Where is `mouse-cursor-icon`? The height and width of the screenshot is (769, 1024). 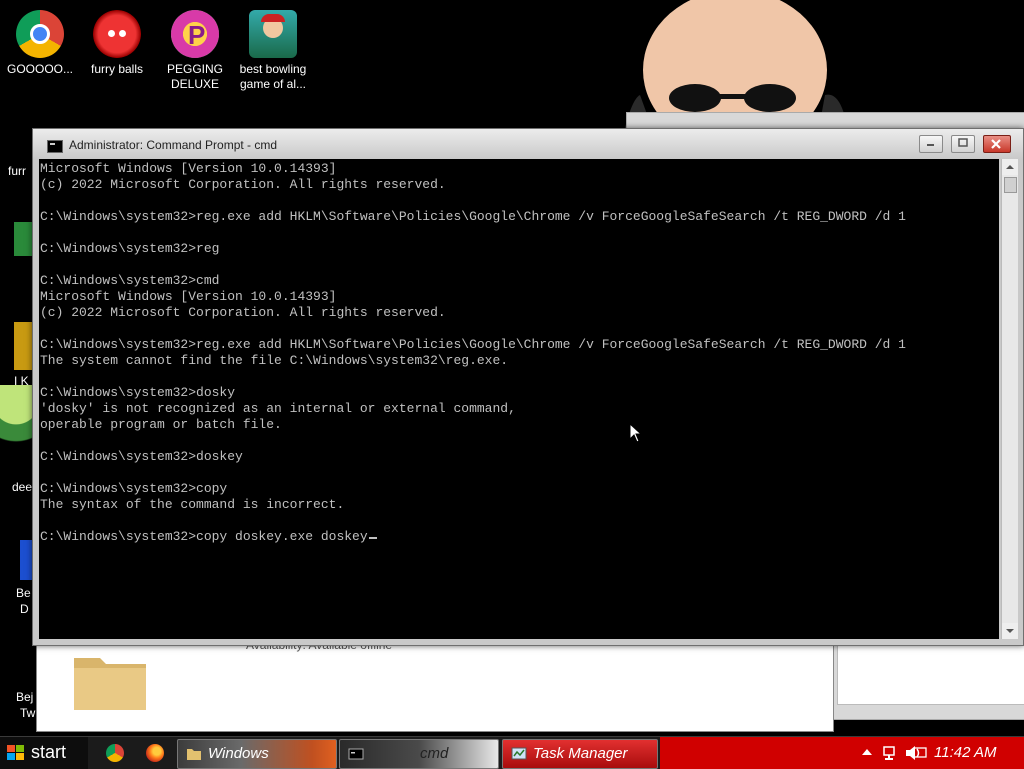
mouse-cursor-icon is located at coordinates (636, 433).